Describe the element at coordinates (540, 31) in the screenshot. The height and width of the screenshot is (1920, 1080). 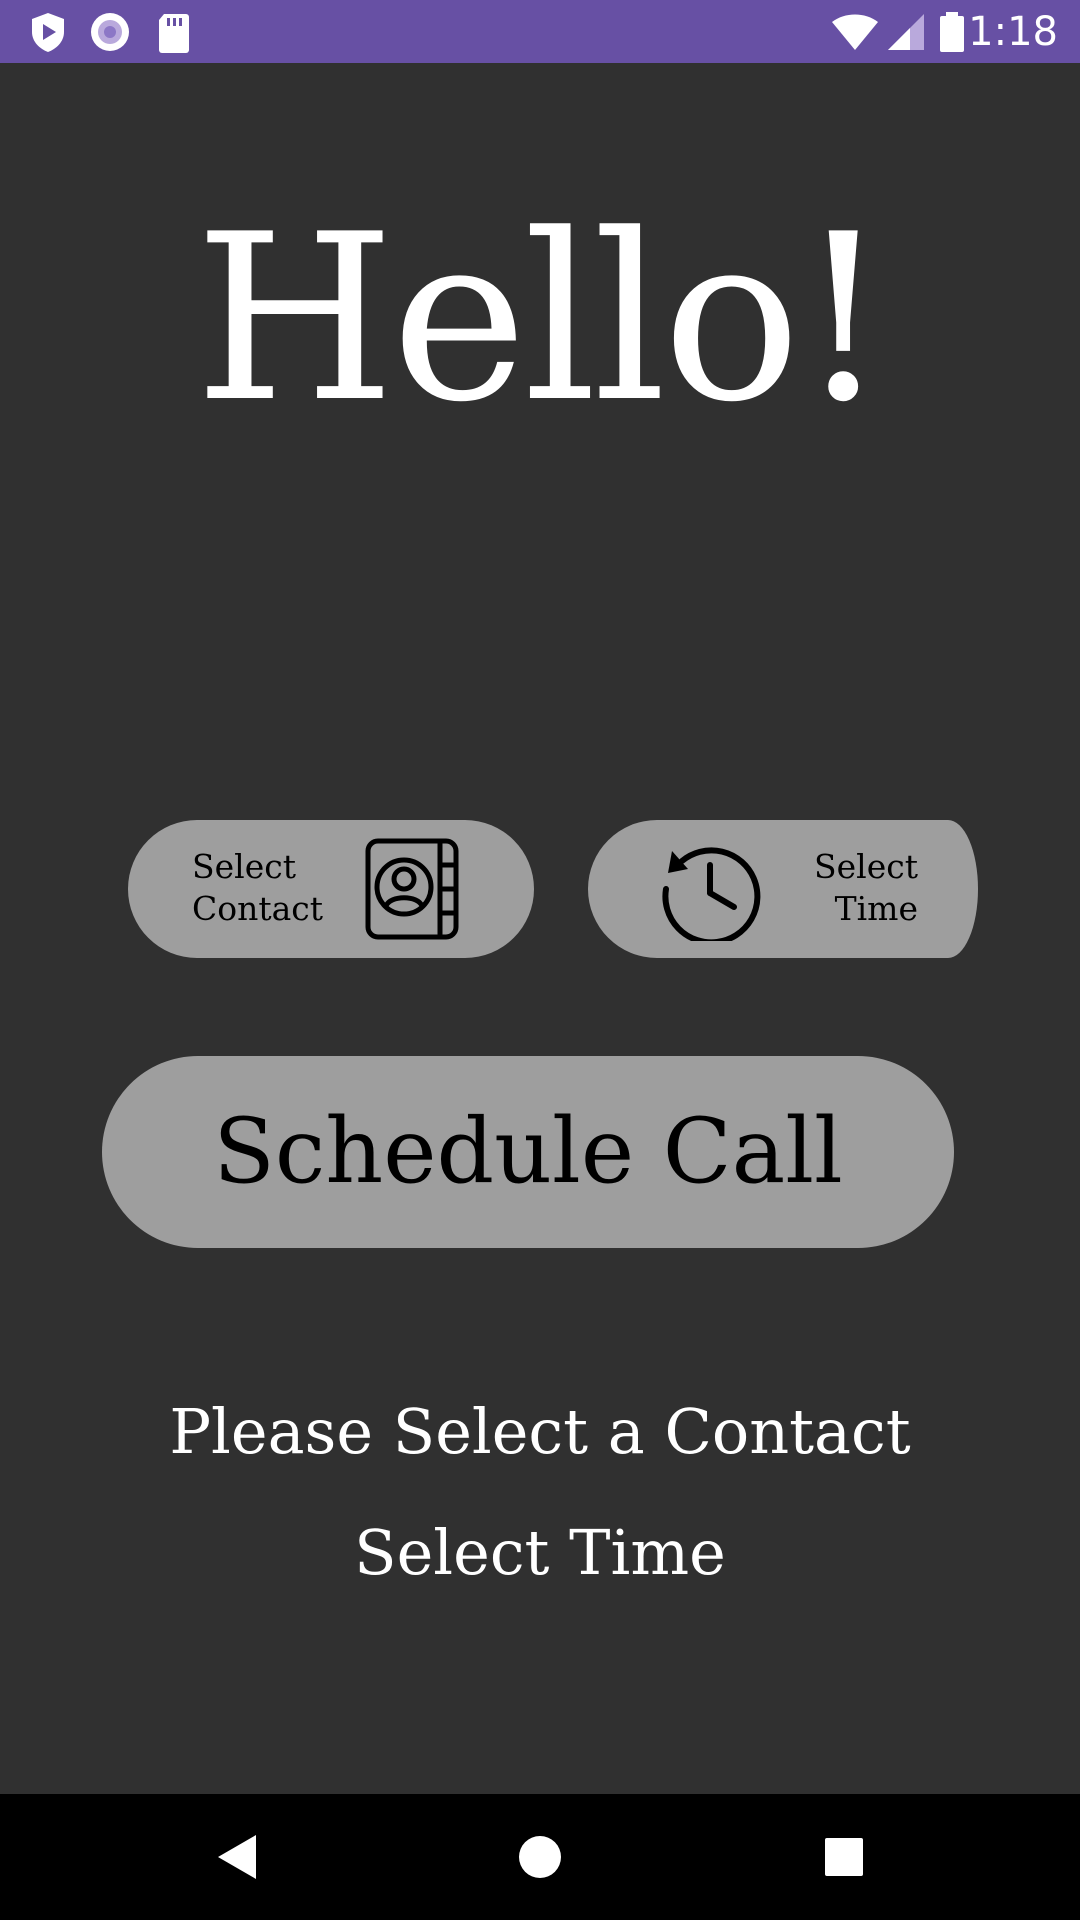
I see `status-bar: 1:18` at that location.